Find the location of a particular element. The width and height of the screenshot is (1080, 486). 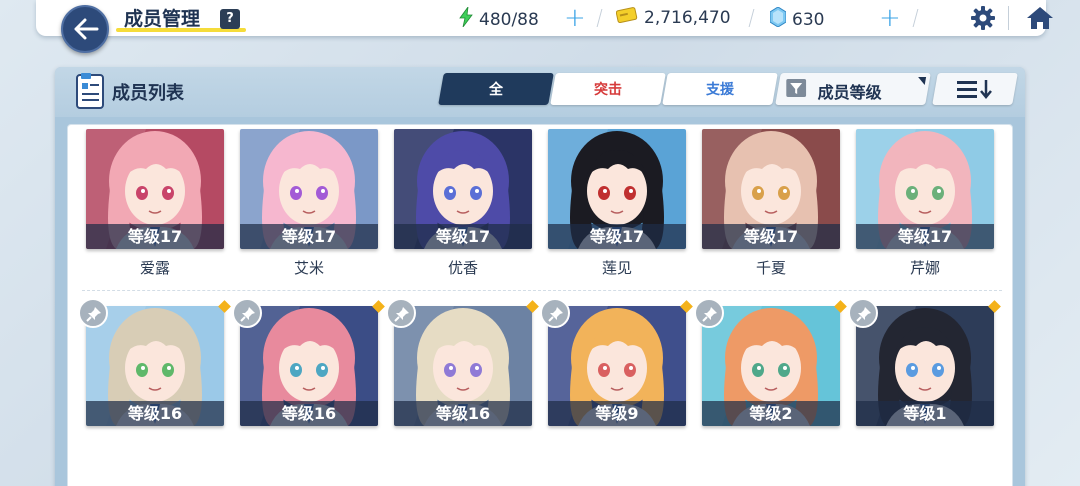

clipboard-list-icon is located at coordinates (90, 93).